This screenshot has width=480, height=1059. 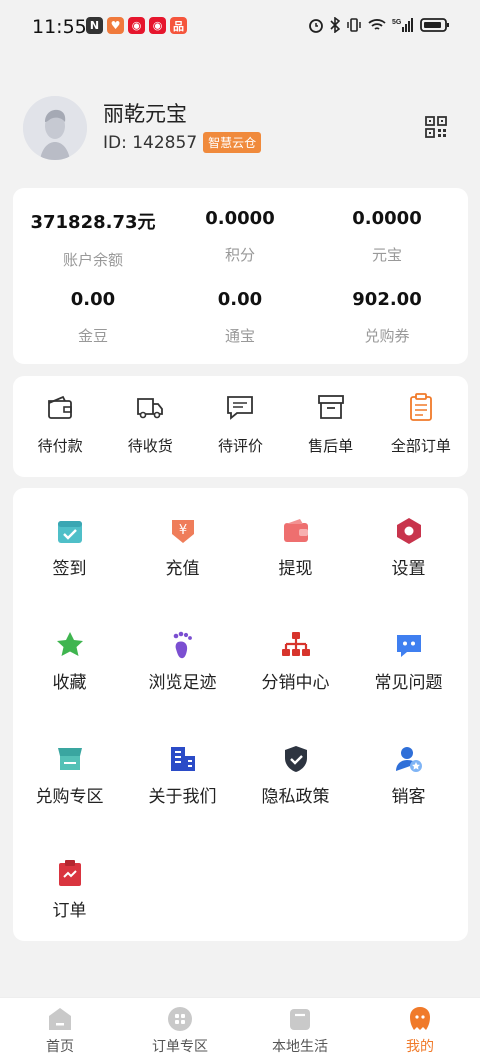 What do you see at coordinates (180, 1019) in the screenshot?
I see `grid-icon` at bounding box center [180, 1019].